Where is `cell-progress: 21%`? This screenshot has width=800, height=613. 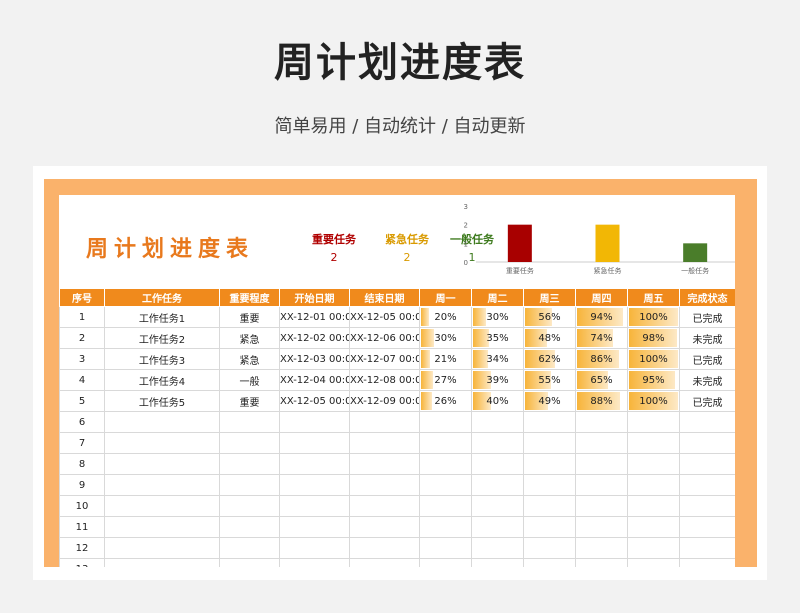
cell-progress: 21% is located at coordinates (445, 359).